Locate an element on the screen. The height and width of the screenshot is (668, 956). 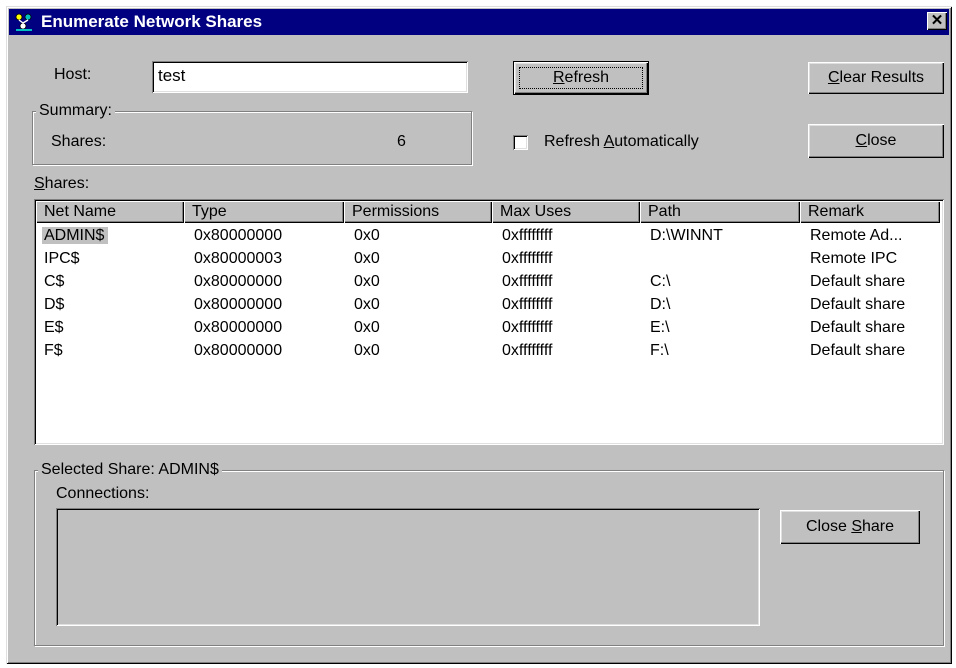
column-header-remark: Remark is located at coordinates (870, 212).